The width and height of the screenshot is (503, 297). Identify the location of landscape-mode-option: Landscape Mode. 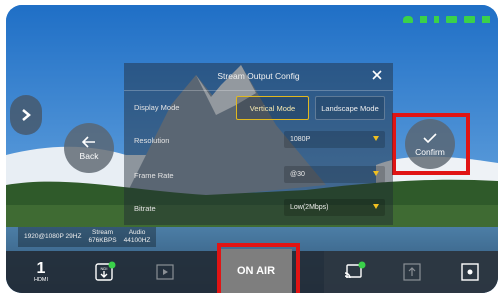
(350, 108).